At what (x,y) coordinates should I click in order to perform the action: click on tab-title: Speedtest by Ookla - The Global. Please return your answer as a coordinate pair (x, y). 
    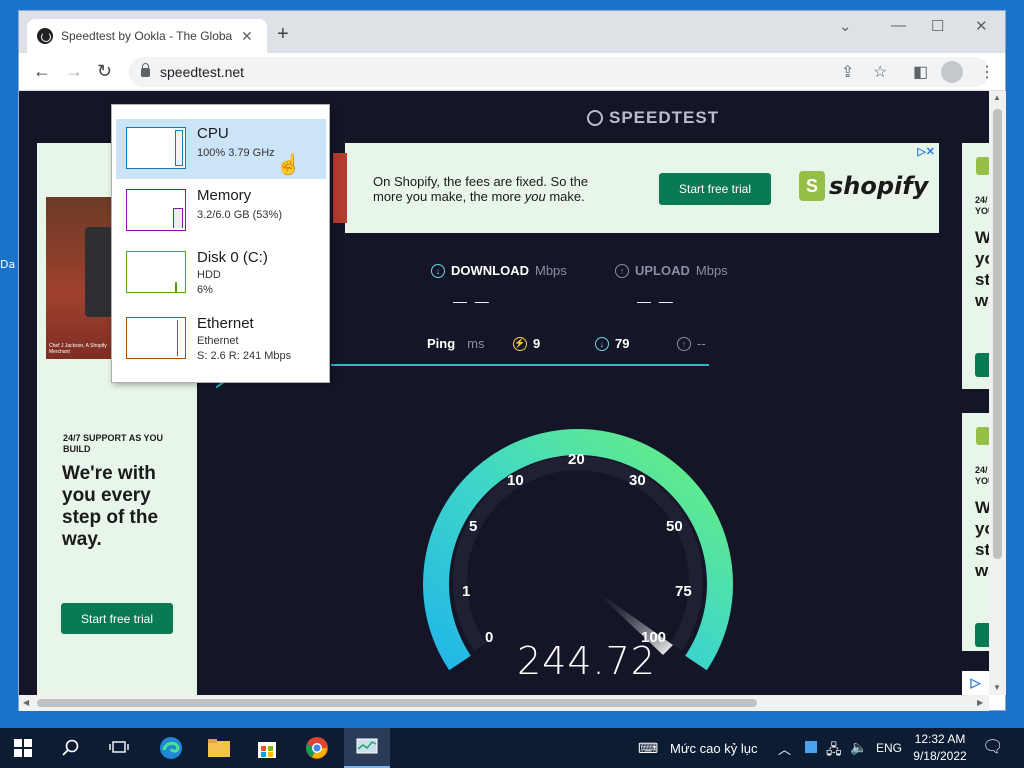
    Looking at the image, I should click on (147, 36).